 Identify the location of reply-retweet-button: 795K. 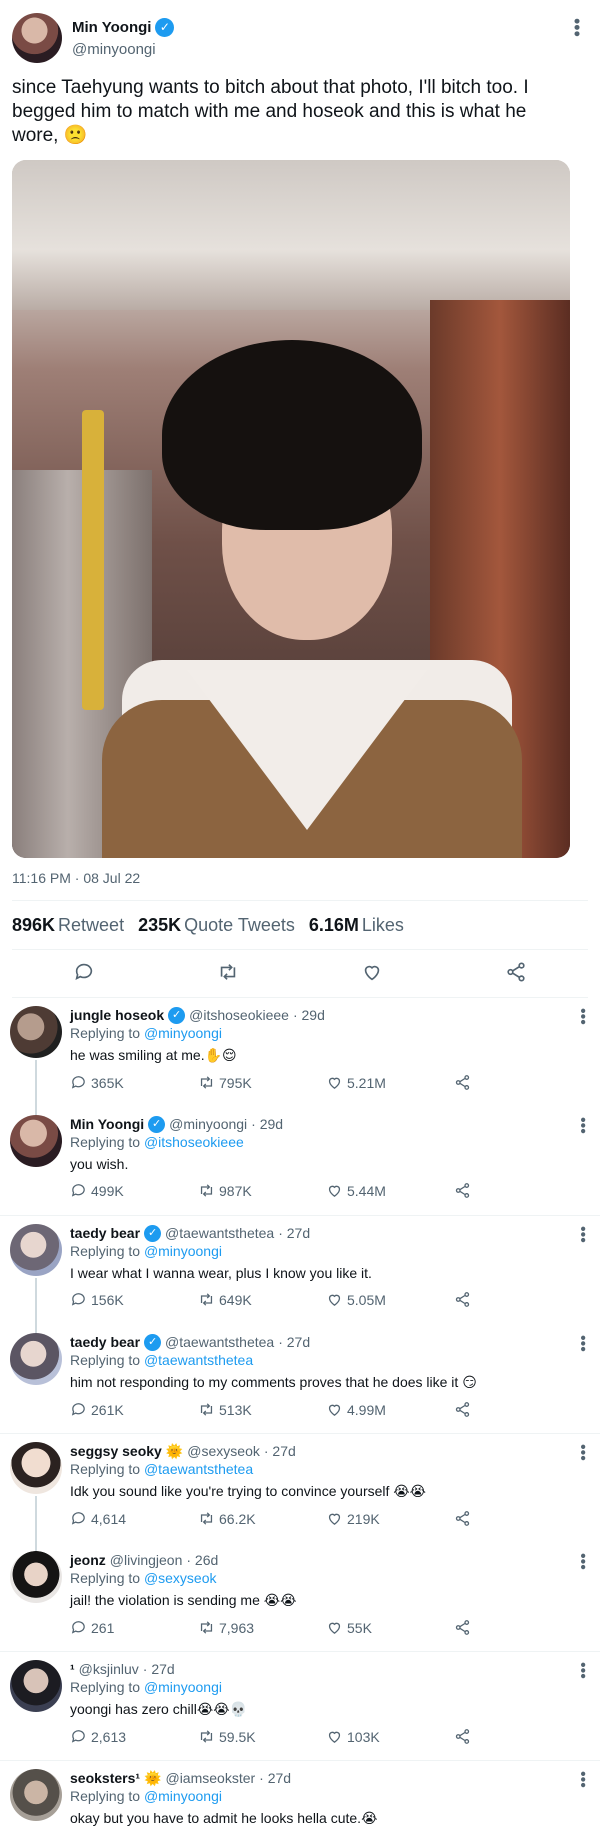
(262, 1082).